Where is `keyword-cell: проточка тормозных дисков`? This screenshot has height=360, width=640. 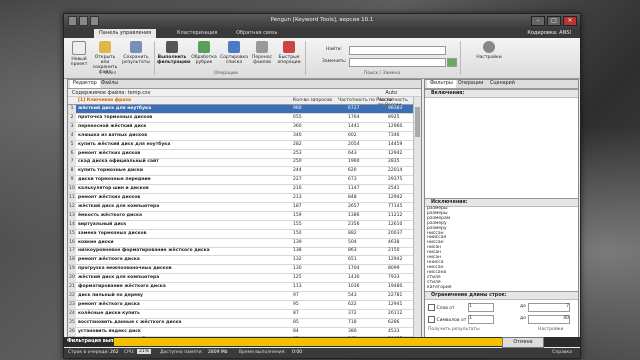 keyword-cell: проточка тормозных дисков is located at coordinates (115, 117).